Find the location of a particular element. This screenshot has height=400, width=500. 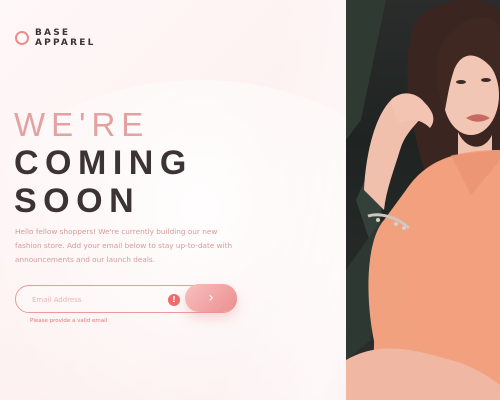

heading-line-1: WE'RE is located at coordinates (82, 124).